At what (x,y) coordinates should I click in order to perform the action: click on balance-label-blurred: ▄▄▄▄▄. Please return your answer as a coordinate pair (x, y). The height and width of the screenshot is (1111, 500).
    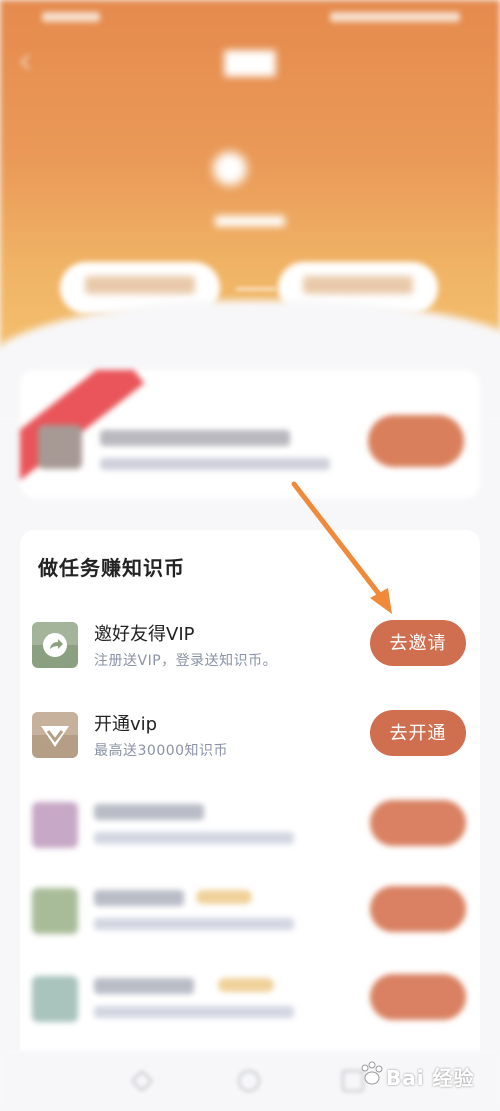
    Looking at the image, I should click on (250, 216).